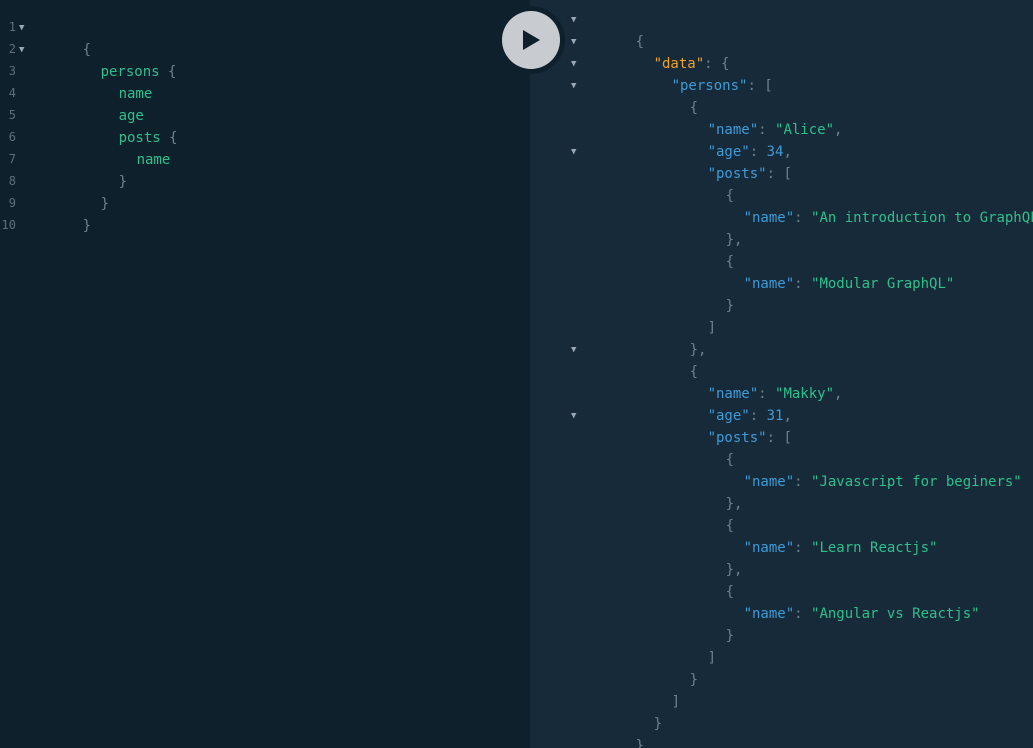  I want to click on line-number: 1, so click(12, 27).